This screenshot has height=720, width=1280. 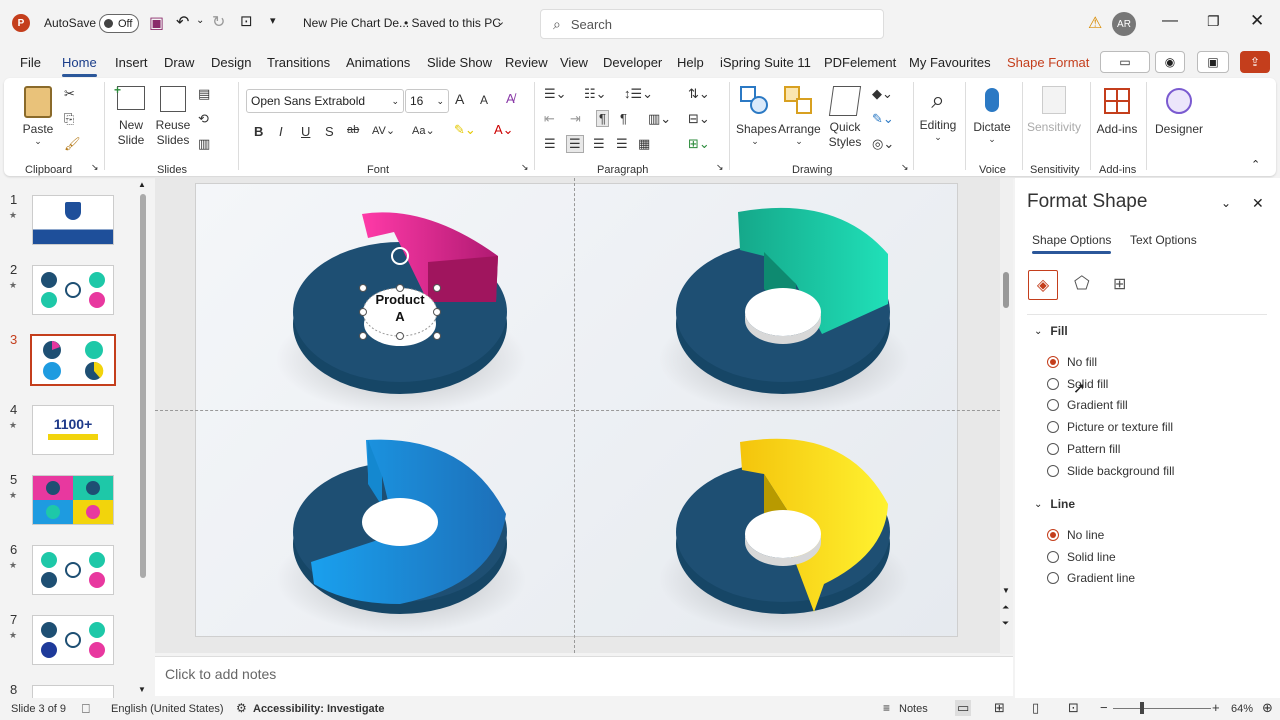 What do you see at coordinates (1081, 557) in the screenshot?
I see `radio-solid-line: Solid line` at bounding box center [1081, 557].